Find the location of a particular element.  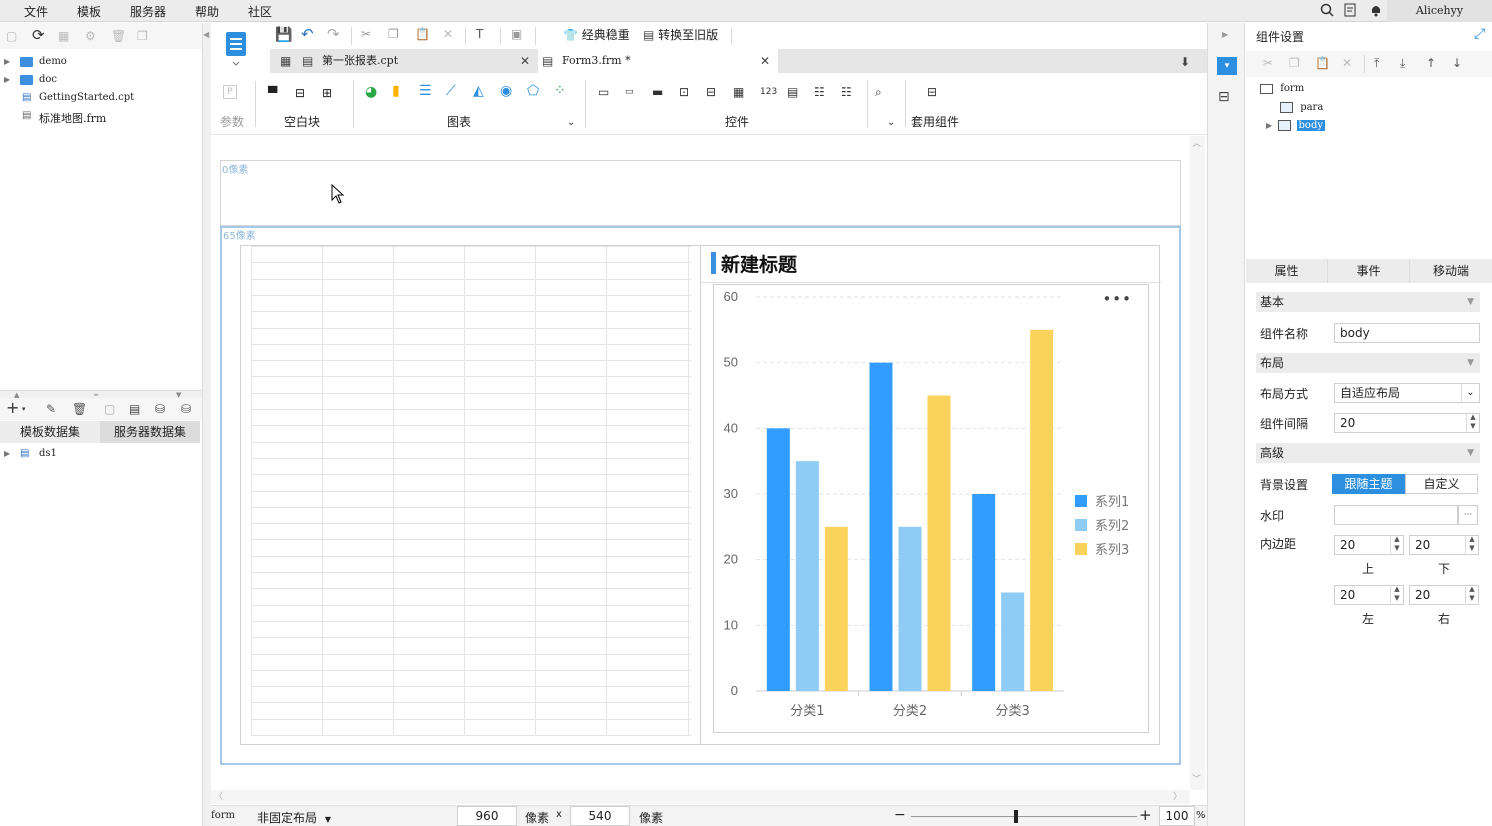

query-widget-icon: ⌕ is located at coordinates (878, 92).